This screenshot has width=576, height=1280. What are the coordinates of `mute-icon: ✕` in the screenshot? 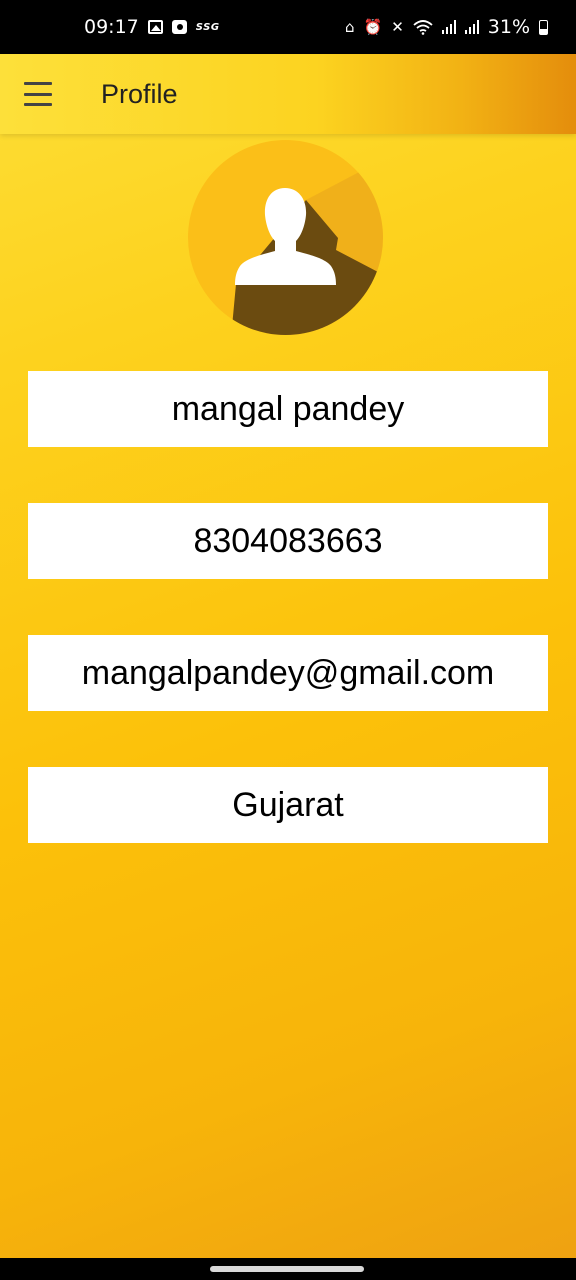 It's located at (397, 27).